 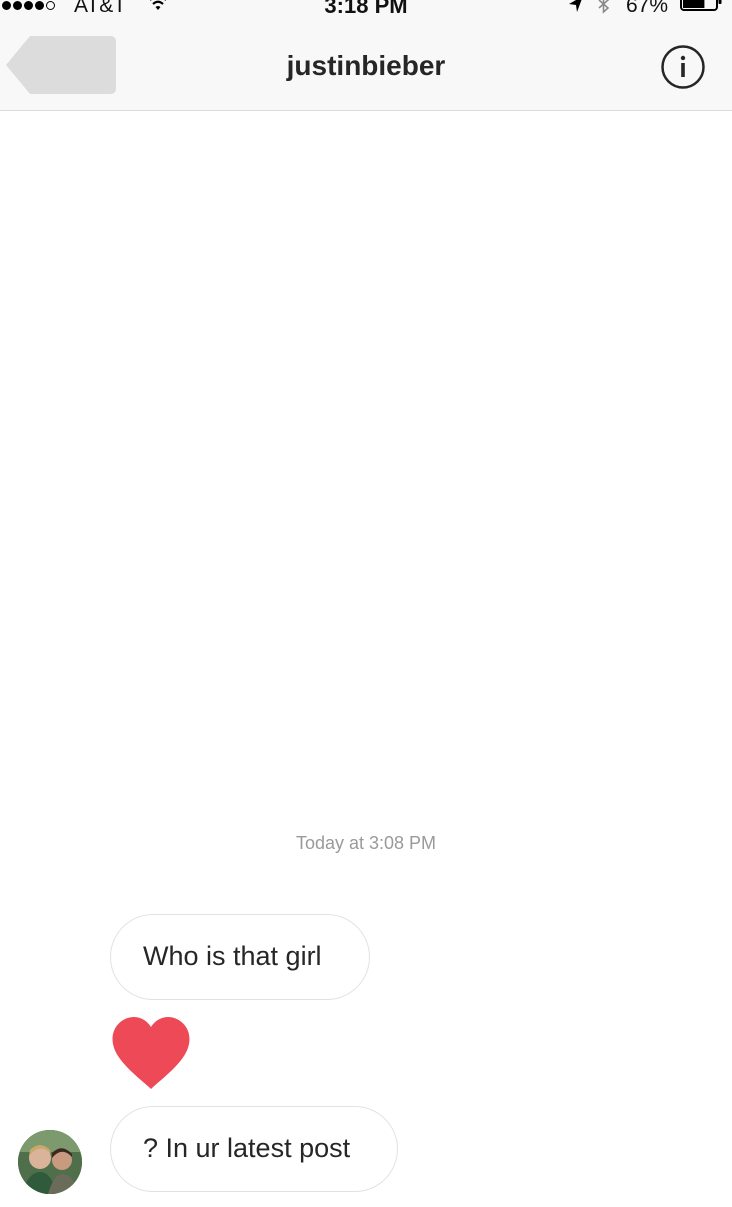 What do you see at coordinates (604, 7) in the screenshot?
I see `bluetooth-icon` at bounding box center [604, 7].